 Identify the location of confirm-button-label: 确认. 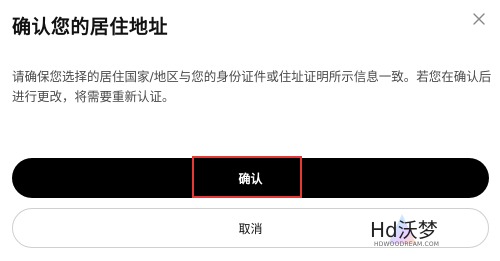
(250, 178).